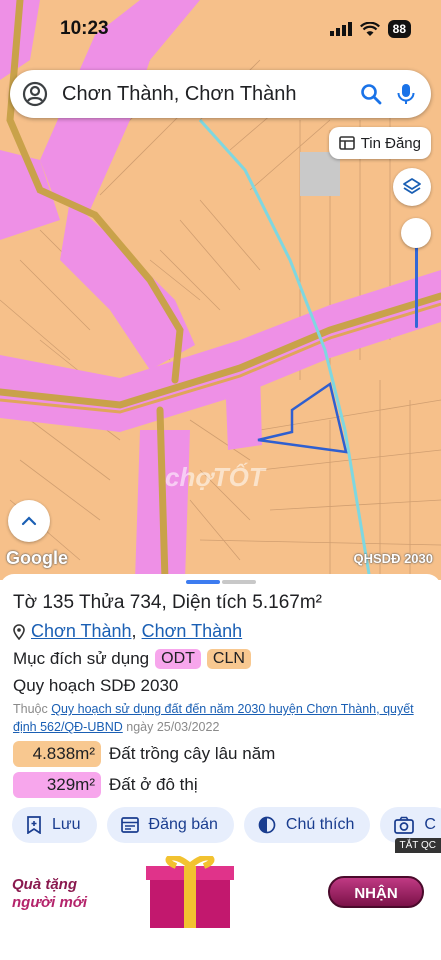 The width and height of the screenshot is (441, 960). Describe the element at coordinates (210, 94) in the screenshot. I see `search-input: Chơn Thành, Chơn Thành` at that location.